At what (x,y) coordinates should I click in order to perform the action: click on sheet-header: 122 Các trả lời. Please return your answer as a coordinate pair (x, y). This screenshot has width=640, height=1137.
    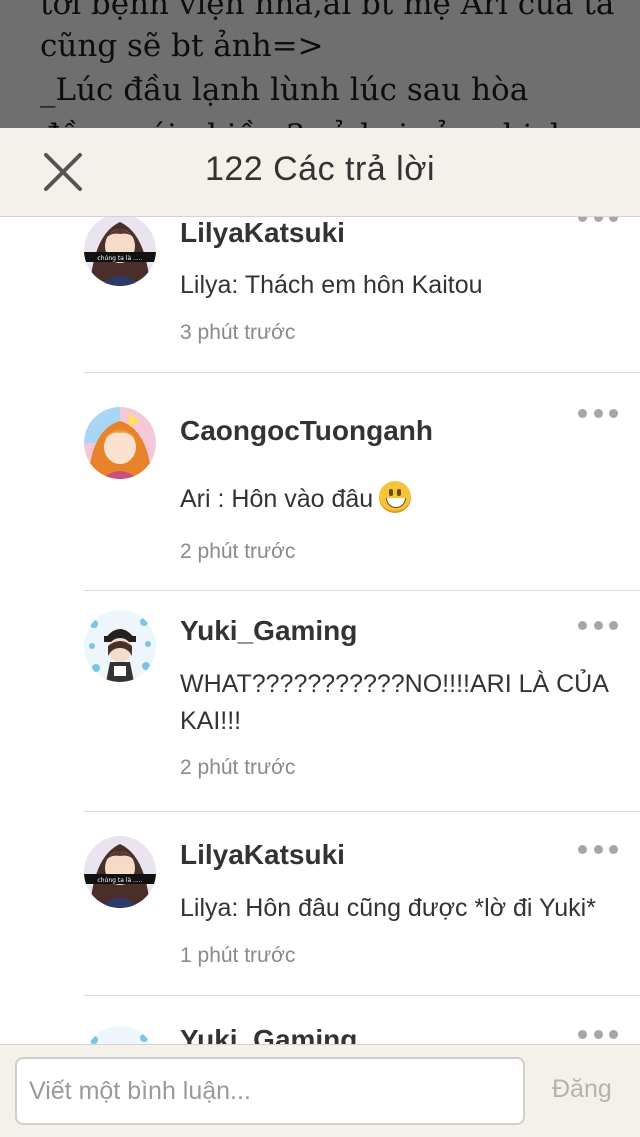
    Looking at the image, I should click on (320, 172).